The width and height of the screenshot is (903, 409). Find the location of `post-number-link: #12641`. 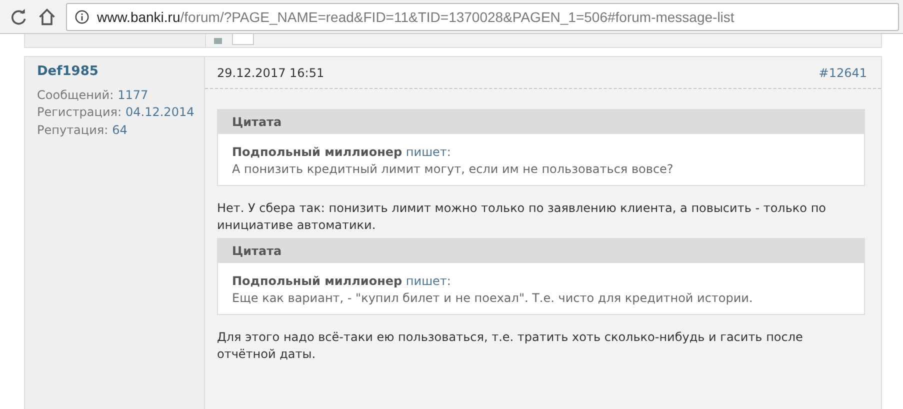

post-number-link: #12641 is located at coordinates (842, 73).